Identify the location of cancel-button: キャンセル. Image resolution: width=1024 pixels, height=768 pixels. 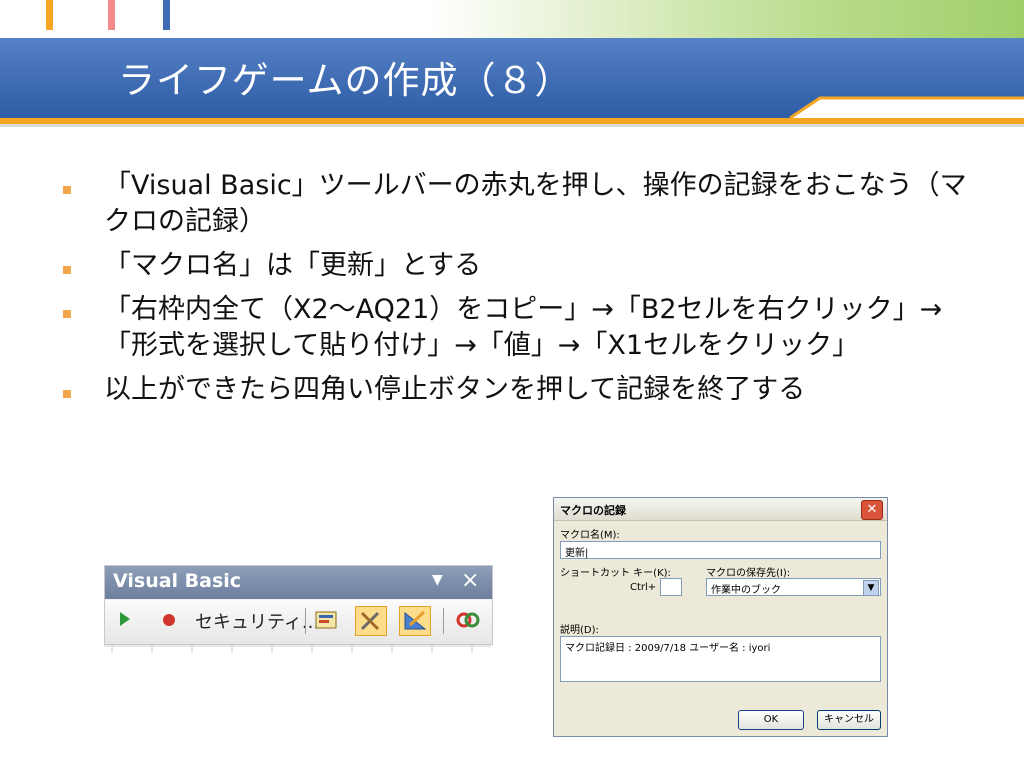
(849, 720).